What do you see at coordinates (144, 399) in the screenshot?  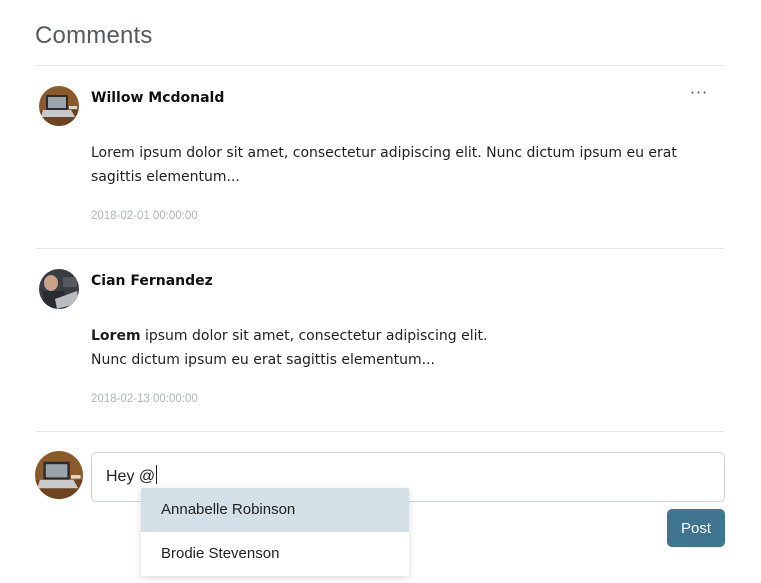 I see `comment-timestamp: 2018-02-13 00:00:00` at bounding box center [144, 399].